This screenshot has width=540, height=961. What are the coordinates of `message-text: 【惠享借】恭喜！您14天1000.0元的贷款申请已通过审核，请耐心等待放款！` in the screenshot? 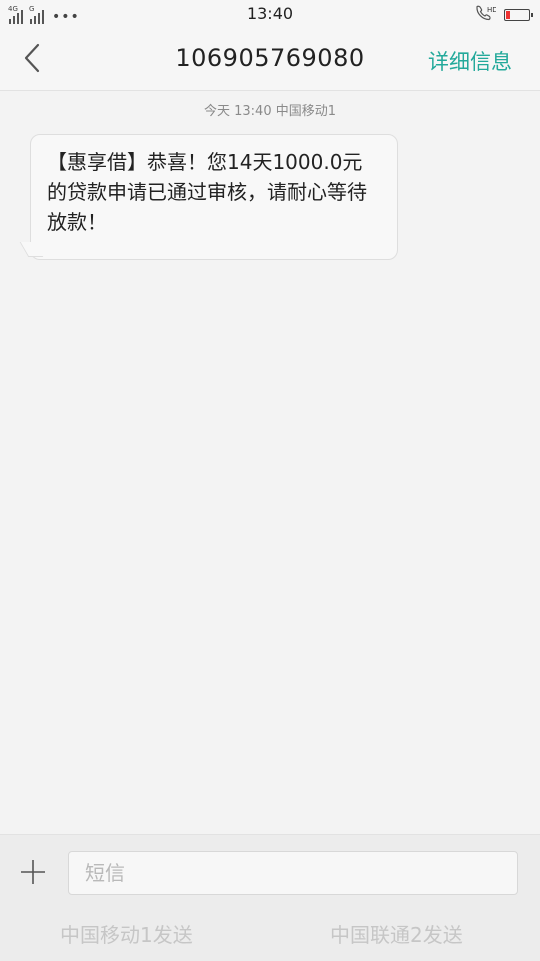 It's located at (207, 192).